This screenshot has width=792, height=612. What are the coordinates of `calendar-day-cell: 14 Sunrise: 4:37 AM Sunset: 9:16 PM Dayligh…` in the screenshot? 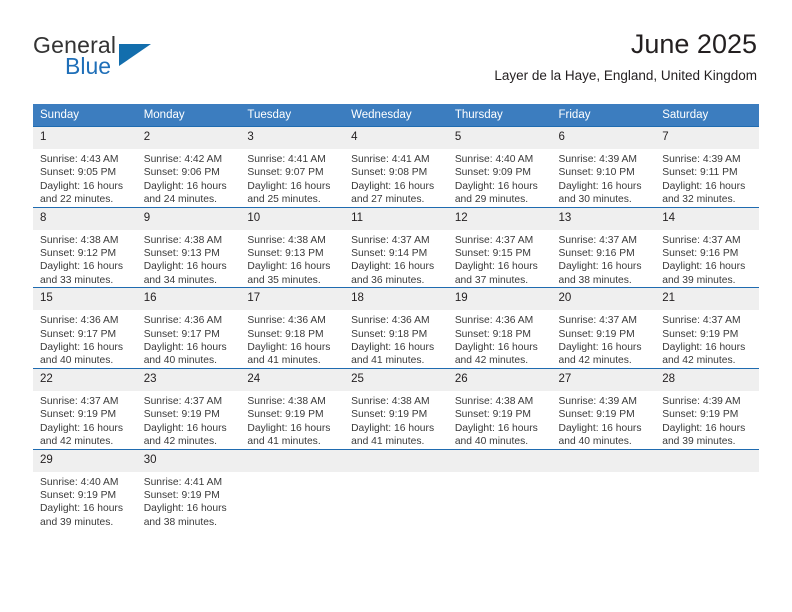 It's located at (707, 247).